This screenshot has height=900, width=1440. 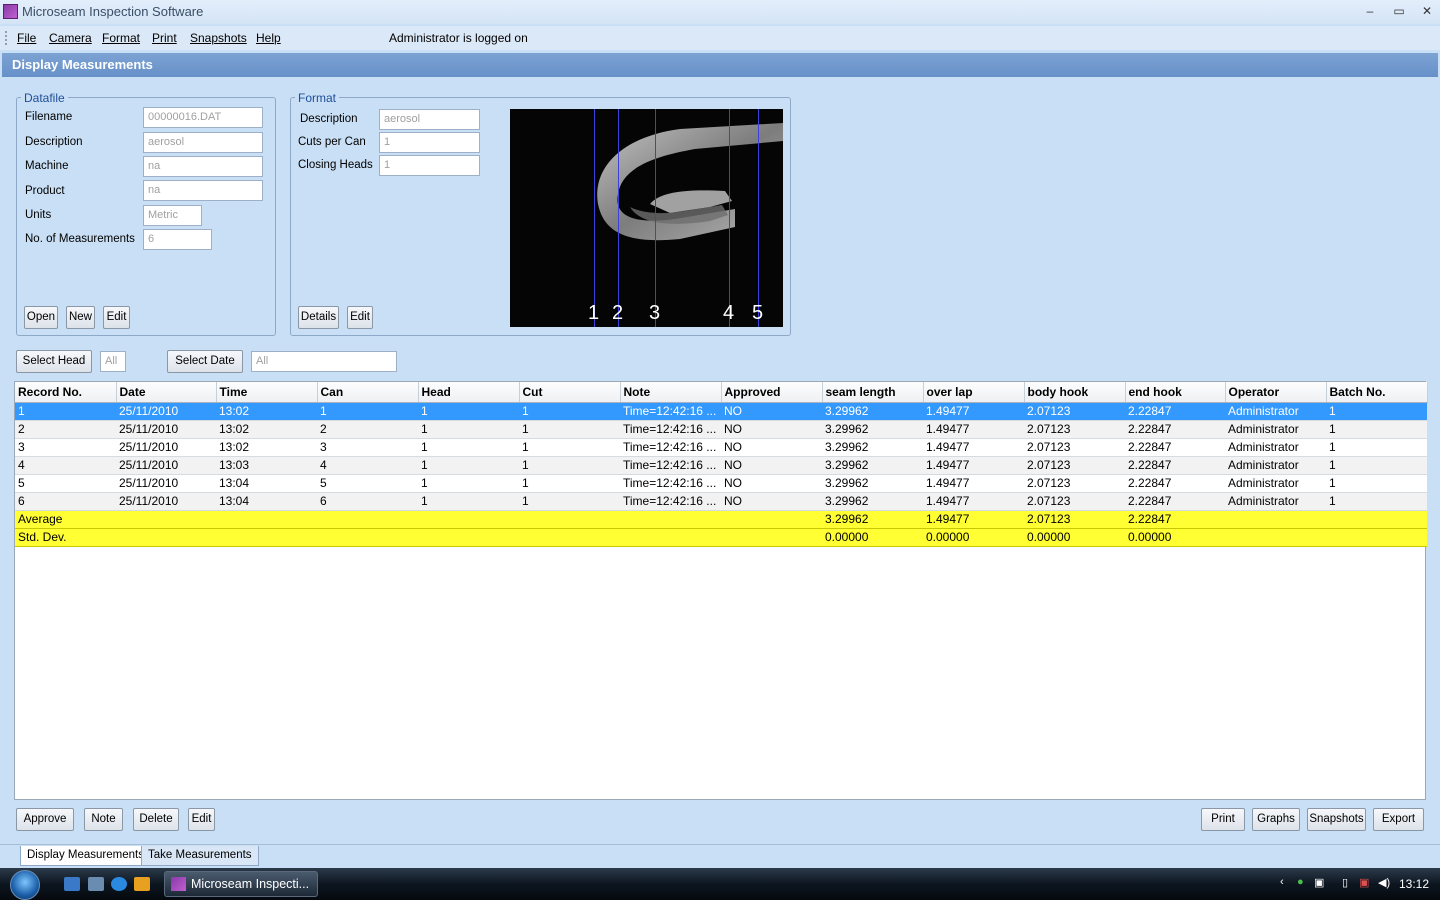 What do you see at coordinates (1345, 882) in the screenshot?
I see `battery-icon: ▯` at bounding box center [1345, 882].